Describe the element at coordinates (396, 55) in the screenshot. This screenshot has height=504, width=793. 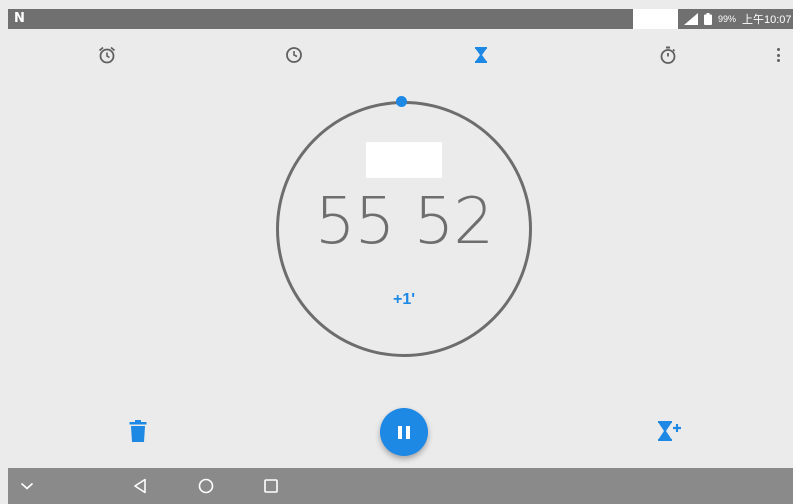
I see `tab-bar` at that location.